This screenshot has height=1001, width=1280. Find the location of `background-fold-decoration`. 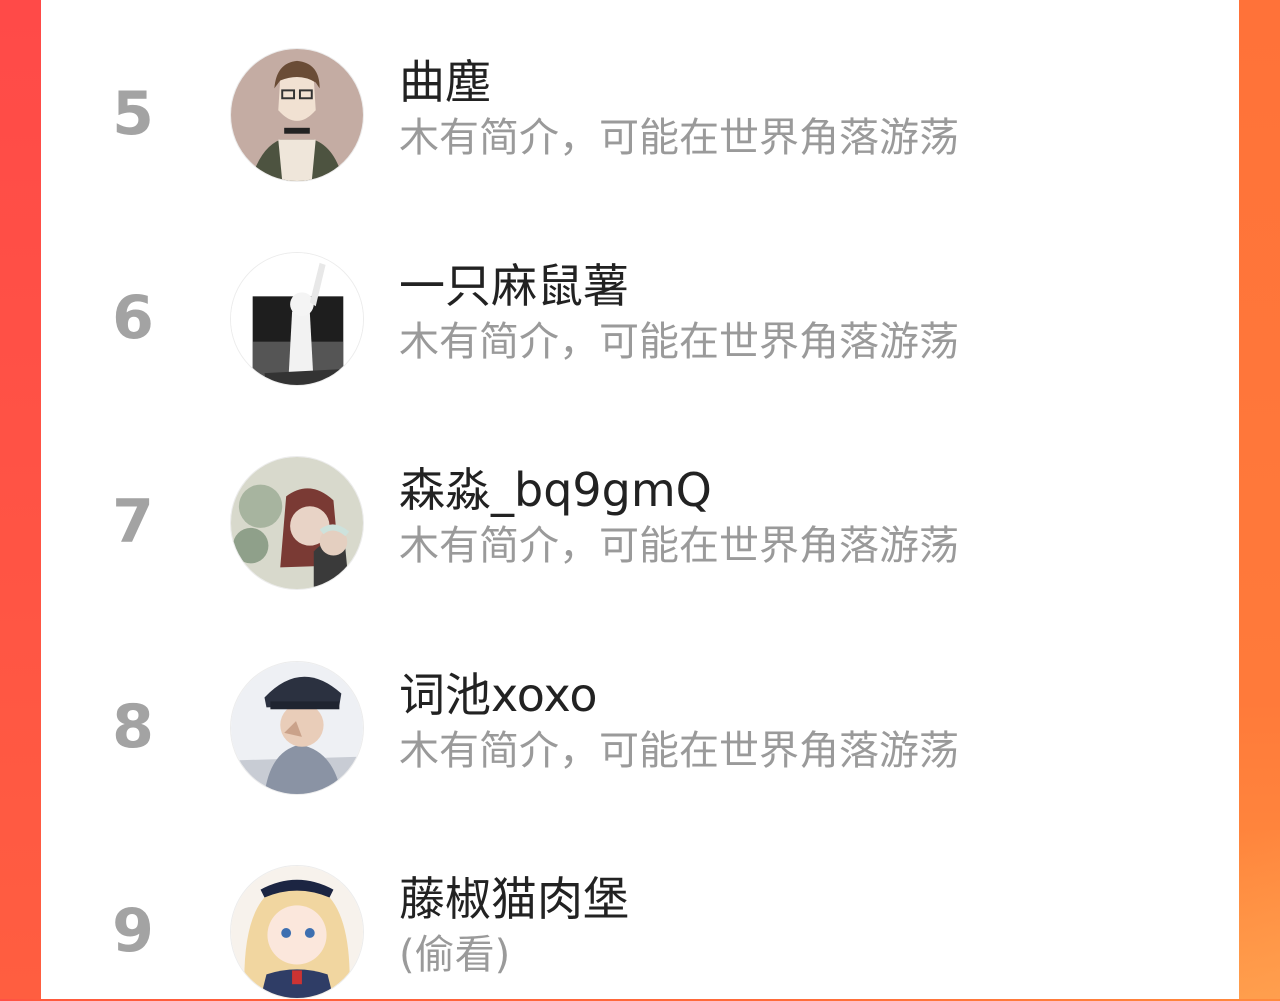

background-fold-decoration is located at coordinates (1259, 914).